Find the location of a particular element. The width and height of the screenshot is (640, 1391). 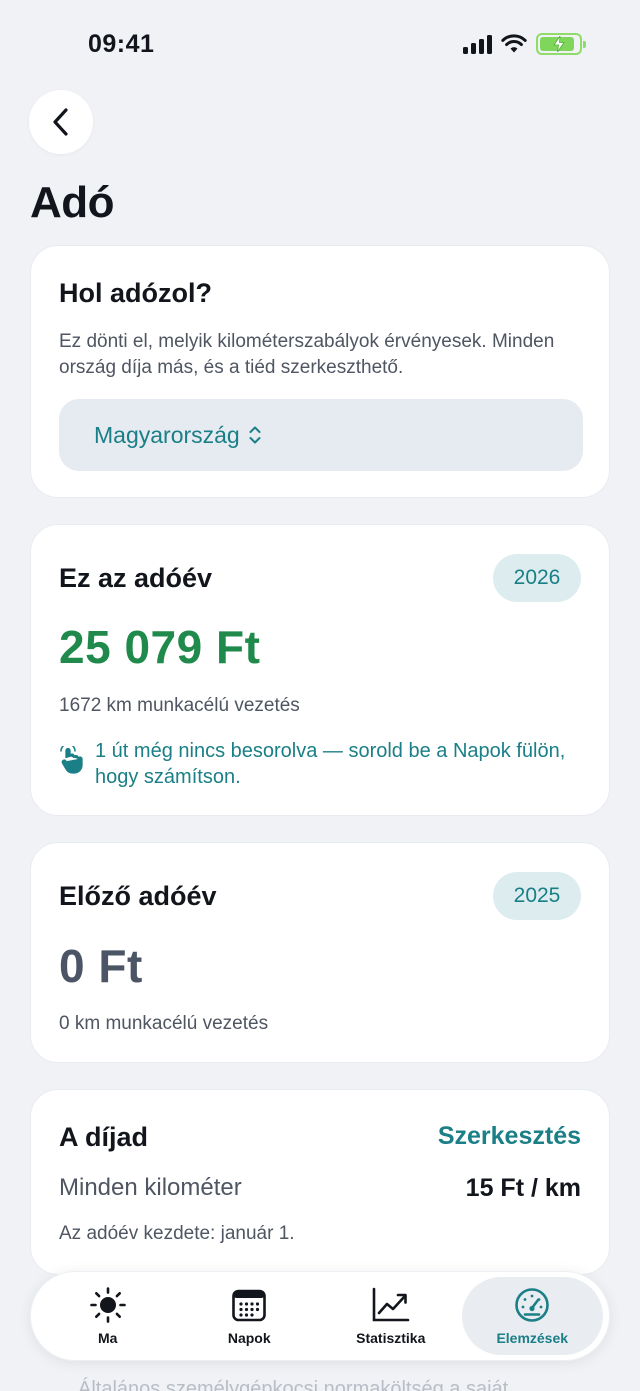

tab-statisztika: Statisztika is located at coordinates (391, 1316).